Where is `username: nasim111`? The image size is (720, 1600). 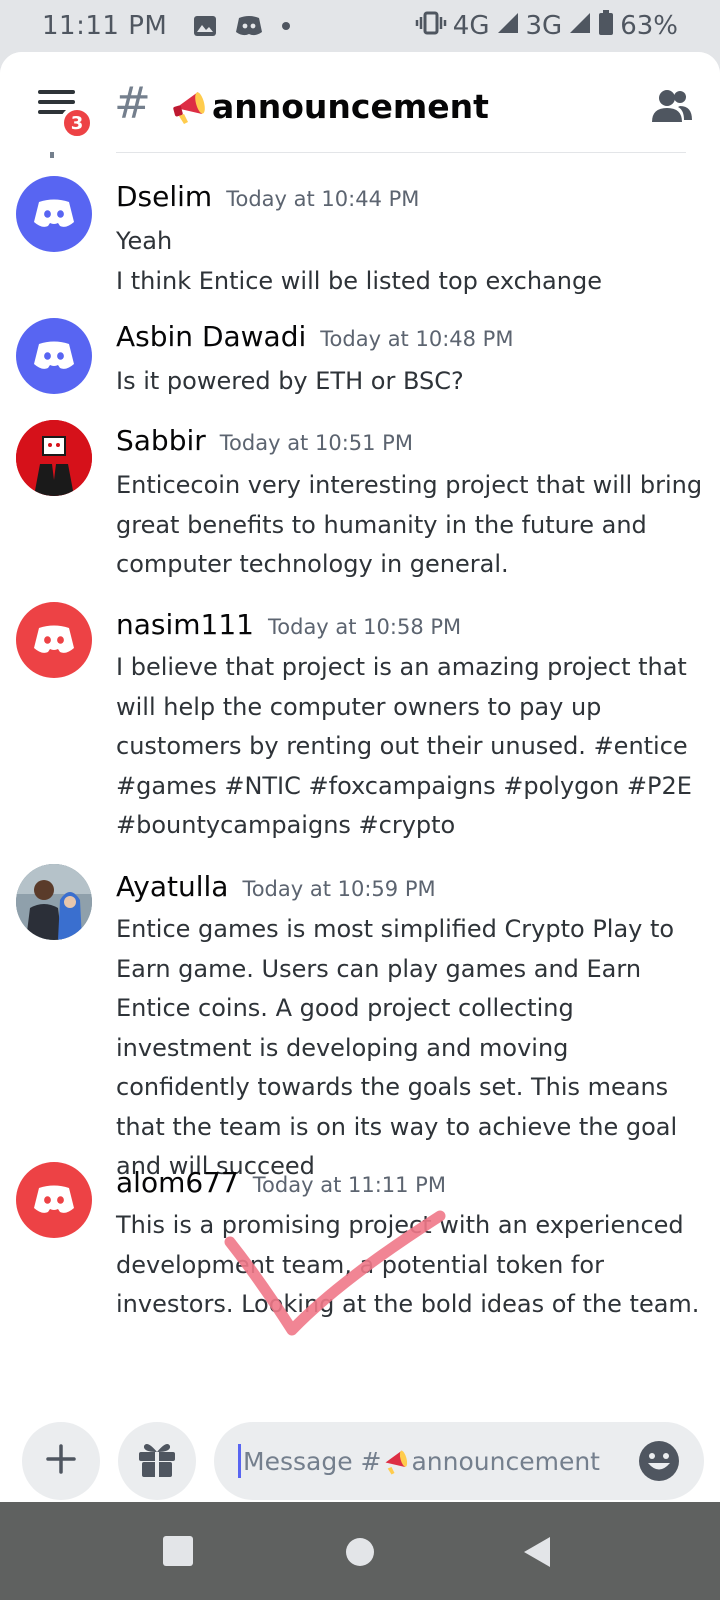 username: nasim111 is located at coordinates (185, 624).